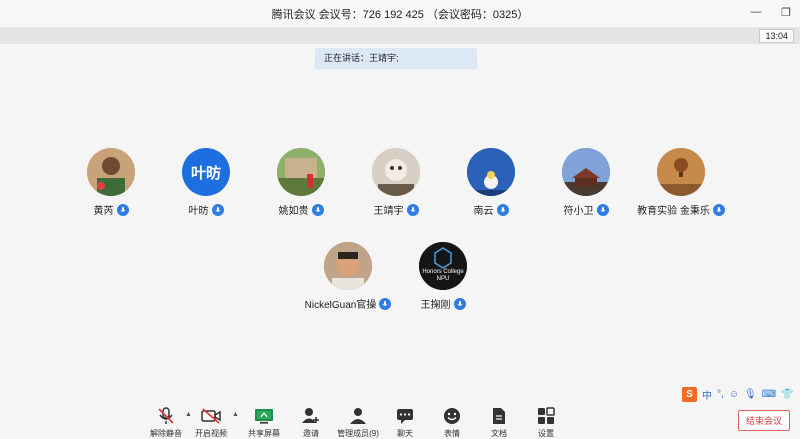  What do you see at coordinates (388, 211) in the screenshot?
I see `participant-name: 王靖宇` at bounding box center [388, 211].